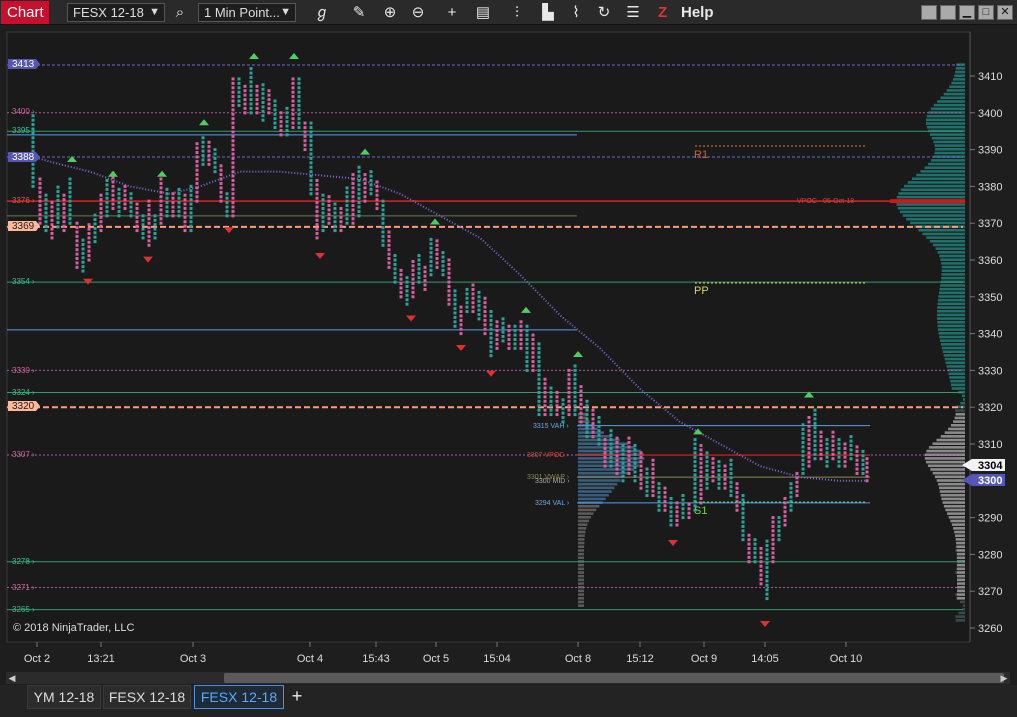 This screenshot has height=717, width=1017. What do you see at coordinates (614, 678) in the screenshot?
I see `scroll-thumb` at bounding box center [614, 678].